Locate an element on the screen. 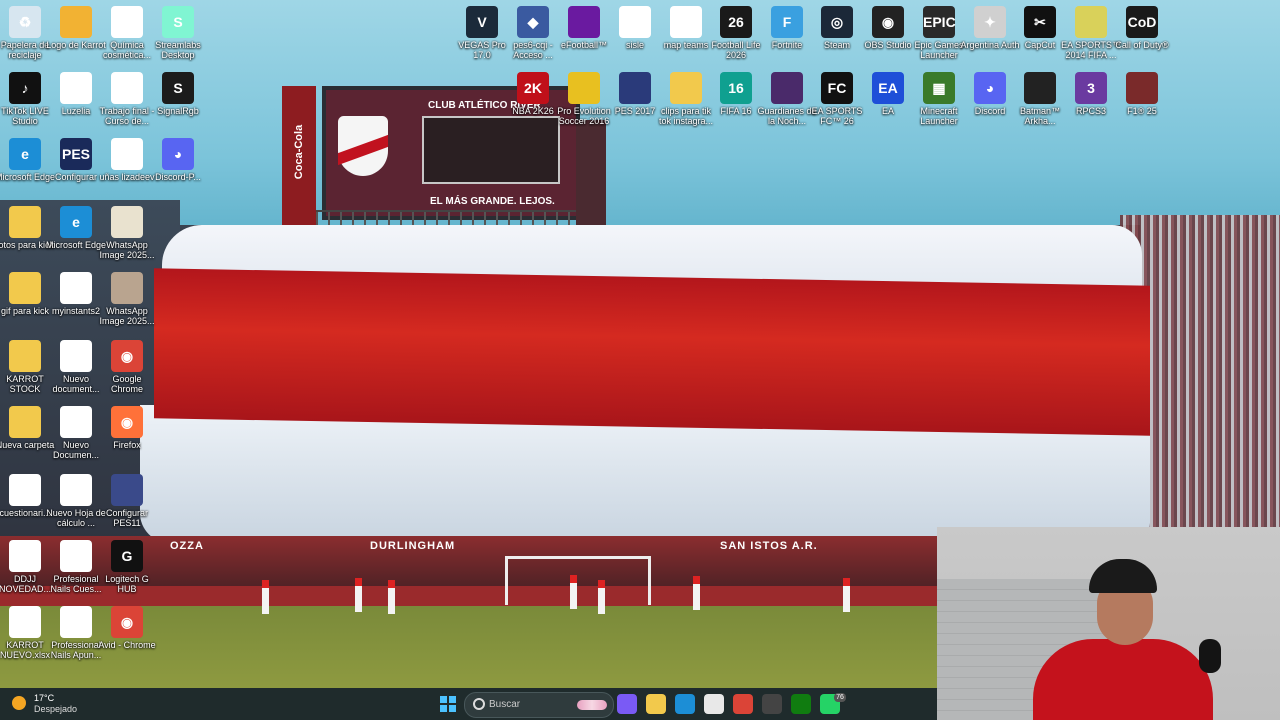  app-icon: CoD is located at coordinates (1142, 22).